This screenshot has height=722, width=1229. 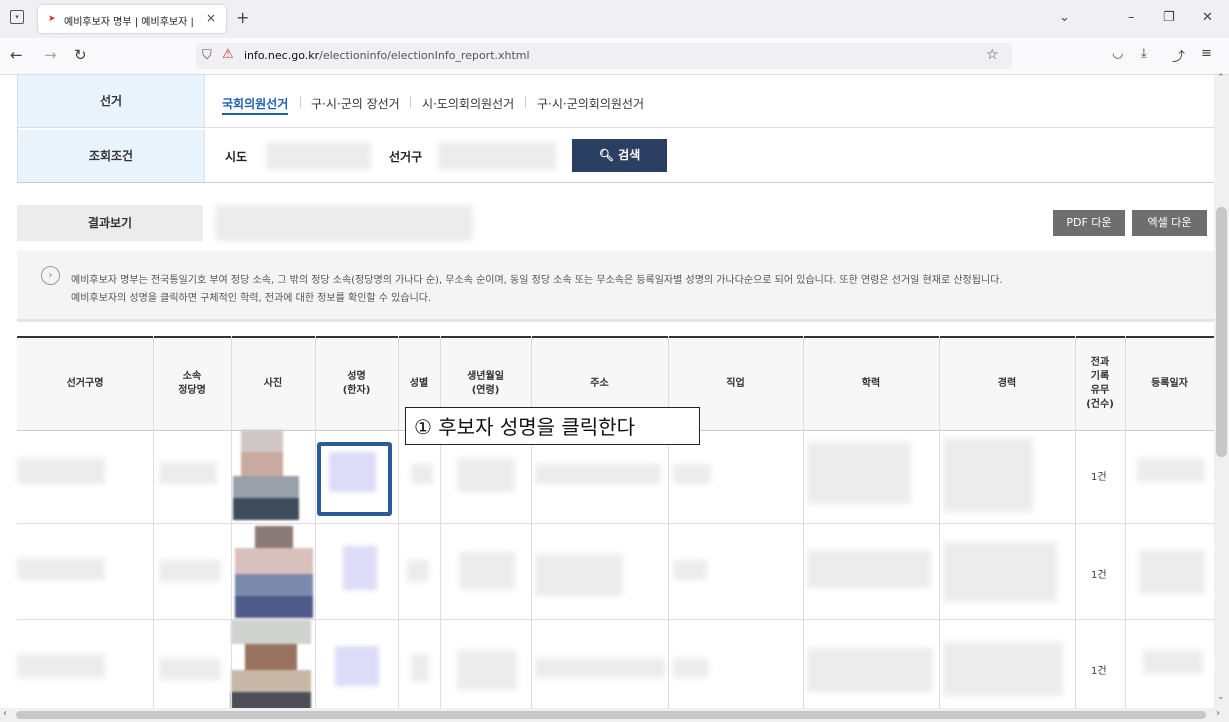 I want to click on menu-icon: ≡, so click(x=1206, y=53).